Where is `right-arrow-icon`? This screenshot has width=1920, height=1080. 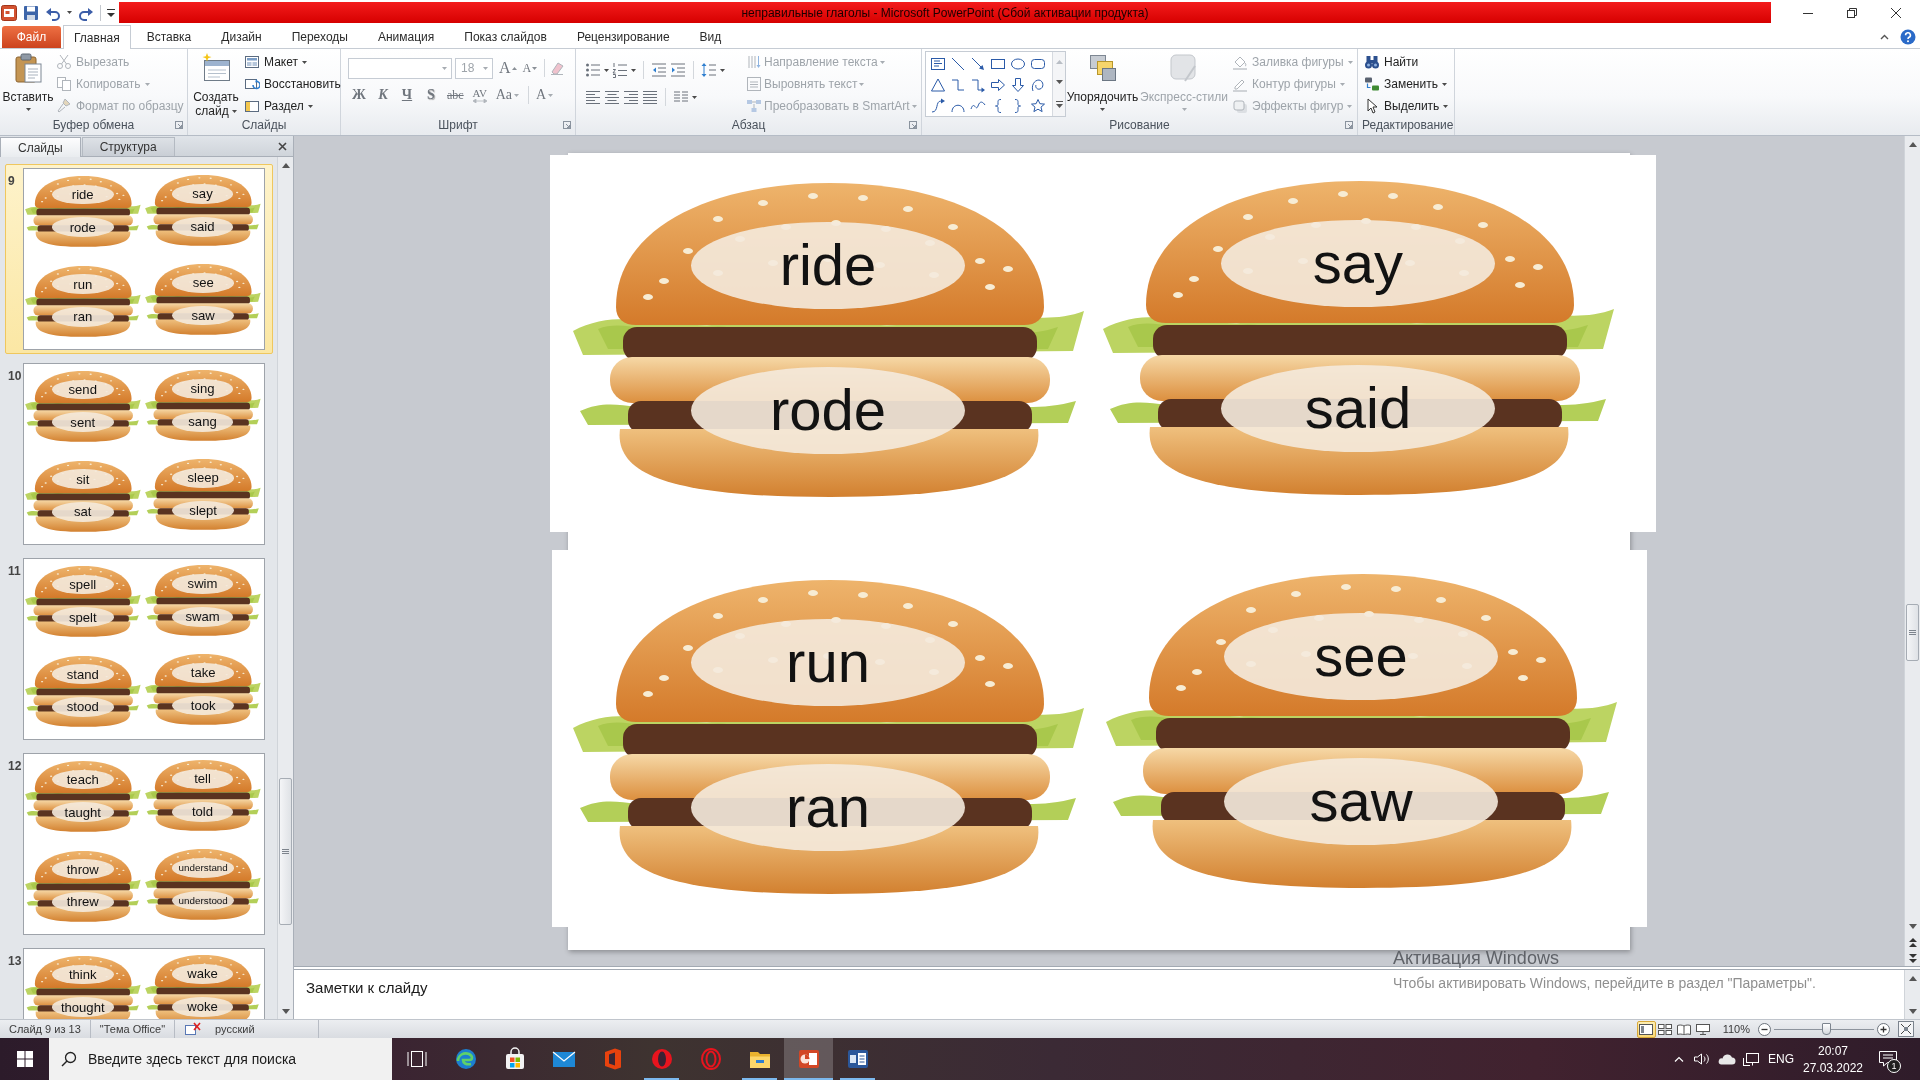
right-arrow-icon is located at coordinates (998, 84).